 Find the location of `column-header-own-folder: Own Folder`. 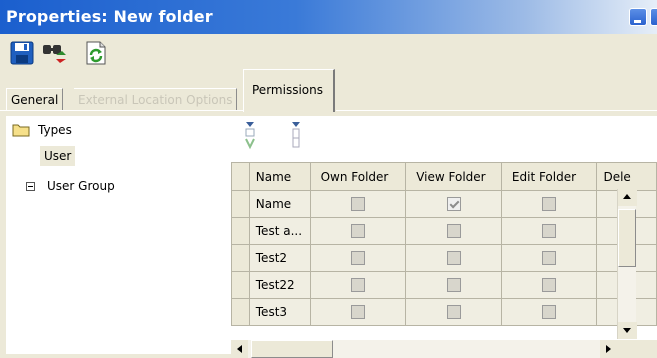

column-header-own-folder: Own Folder is located at coordinates (358, 176).